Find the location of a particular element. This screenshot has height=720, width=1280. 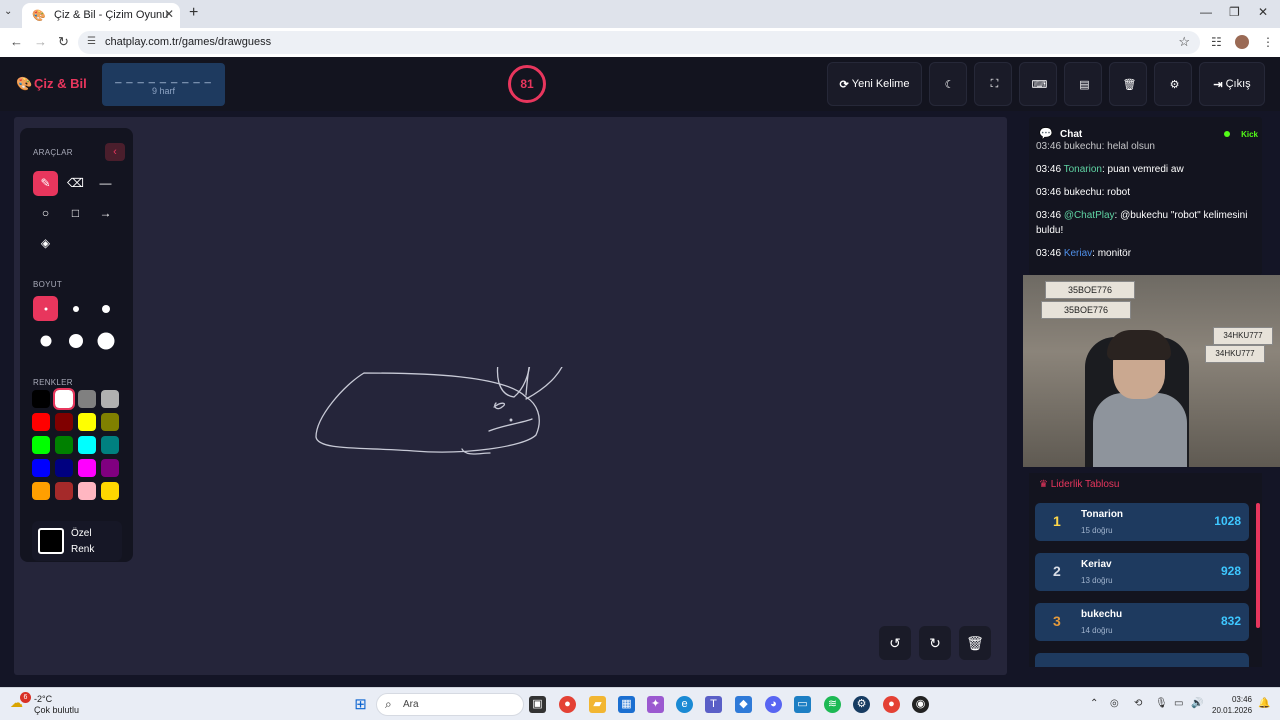

keyboard-button: ⌨ is located at coordinates (1038, 84).